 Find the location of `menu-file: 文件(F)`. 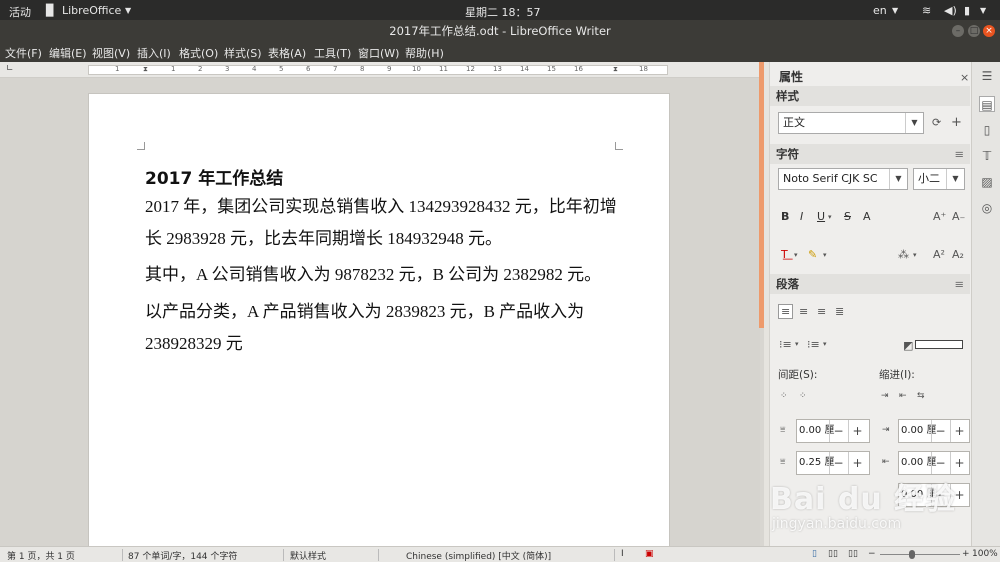

menu-file: 文件(F) is located at coordinates (23, 53).